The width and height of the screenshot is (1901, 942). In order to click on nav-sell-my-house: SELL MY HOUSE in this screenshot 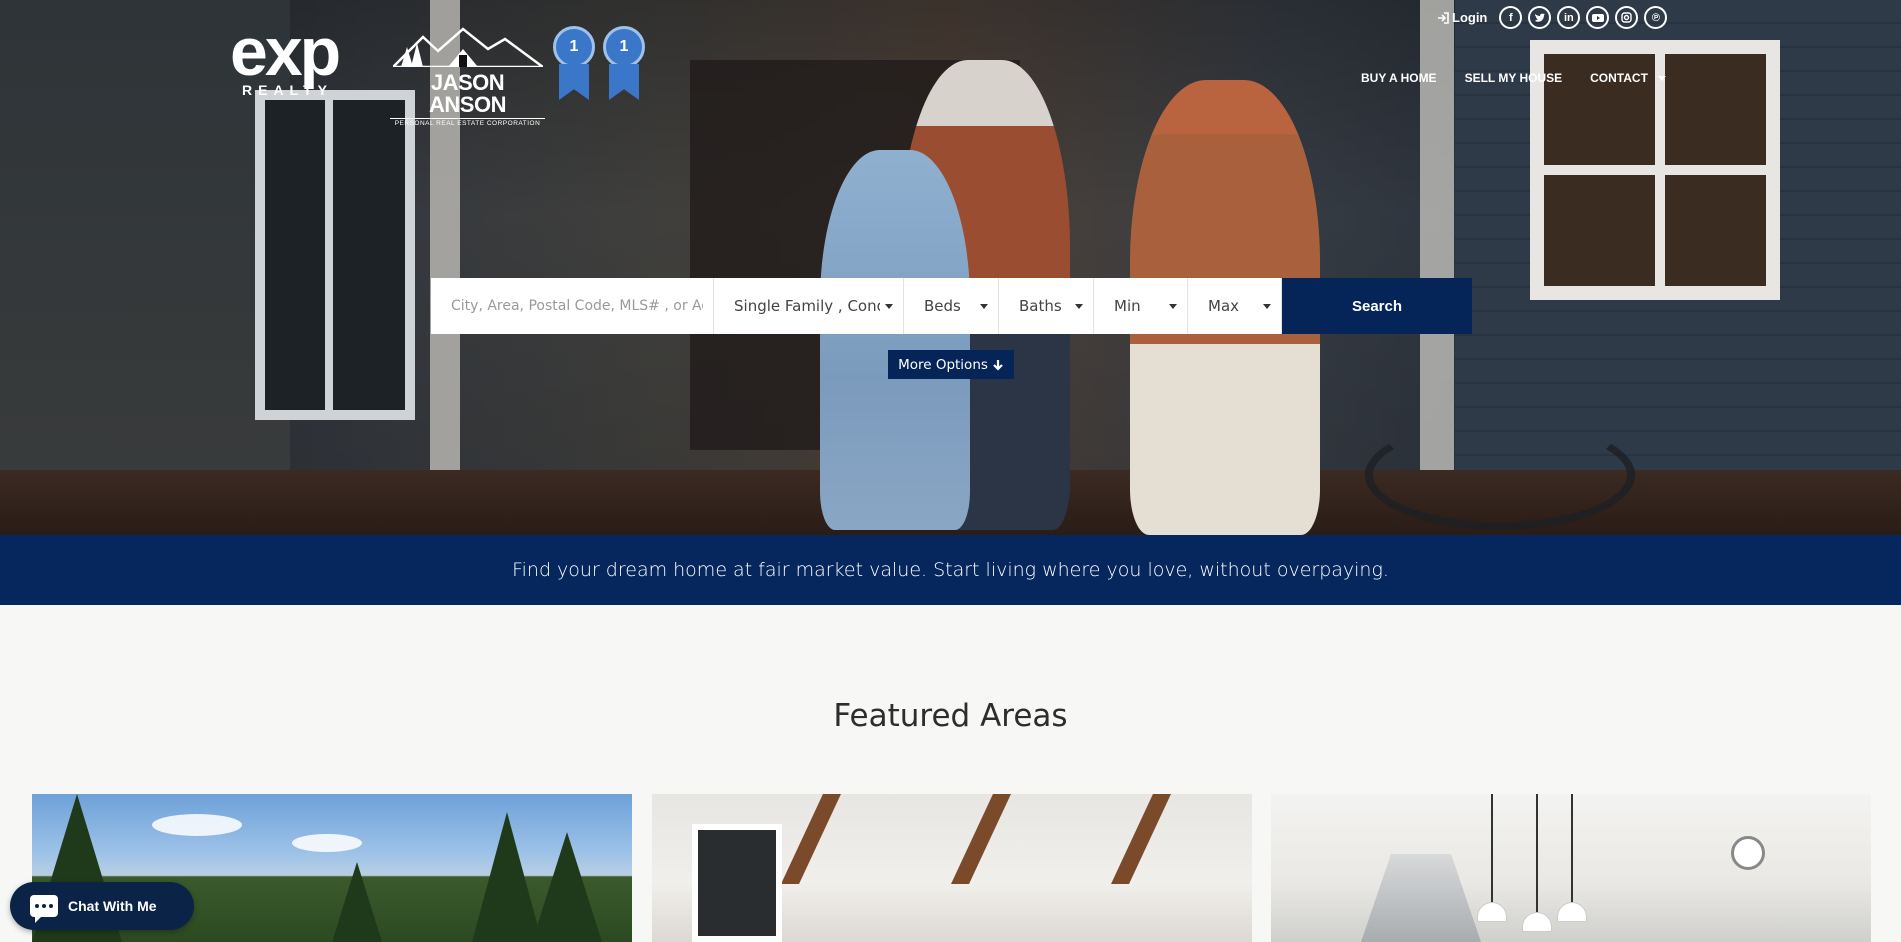, I will do `click(1514, 78)`.